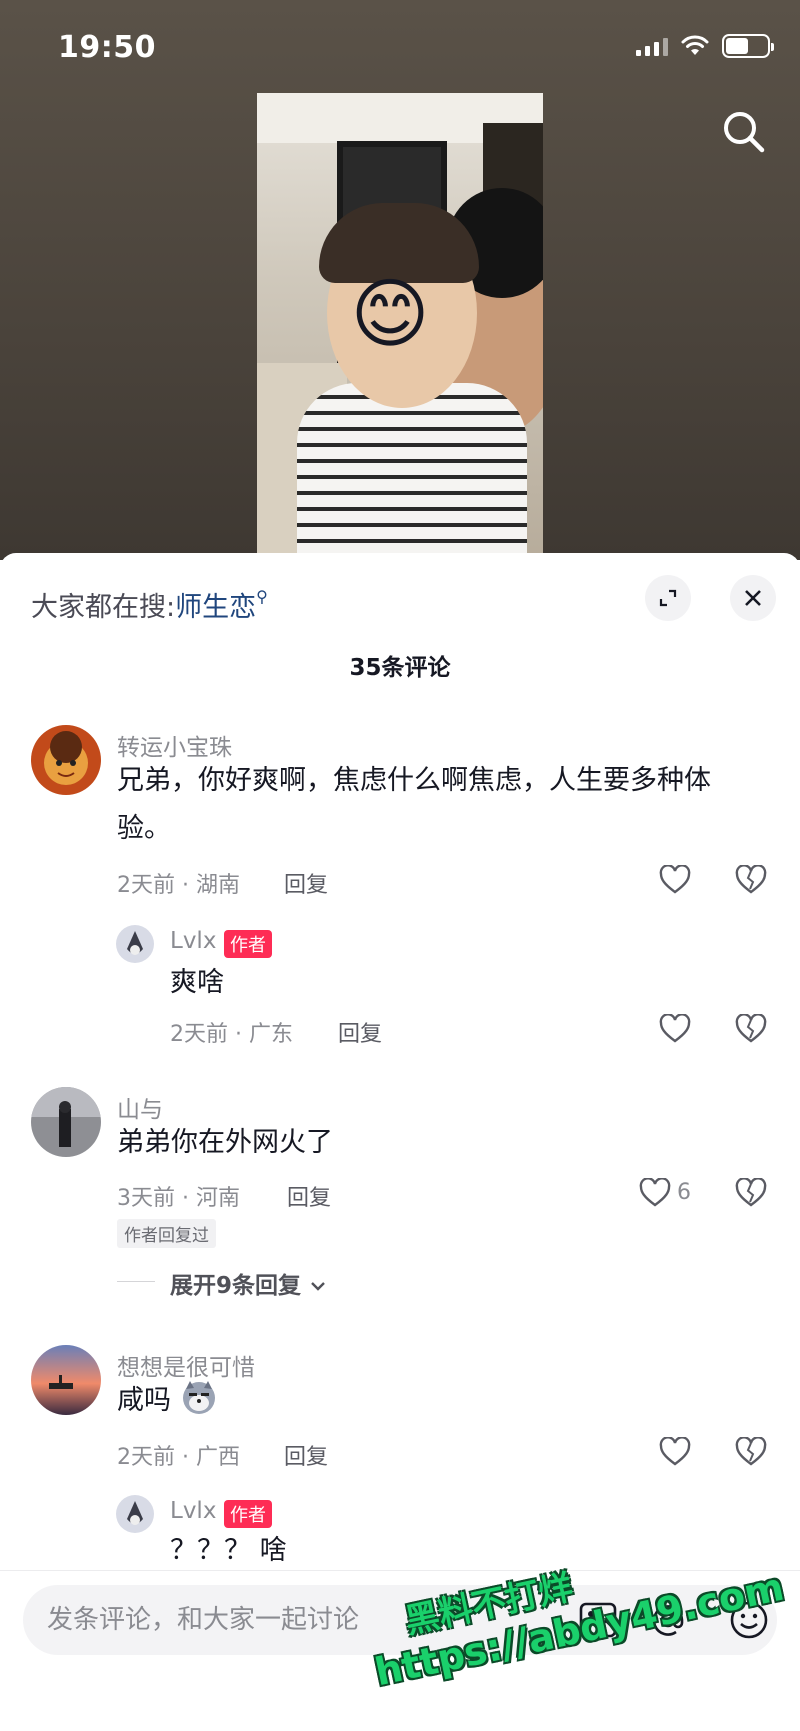  What do you see at coordinates (262, 596) in the screenshot?
I see `keyword-search-icon: ⚲` at bounding box center [262, 596].